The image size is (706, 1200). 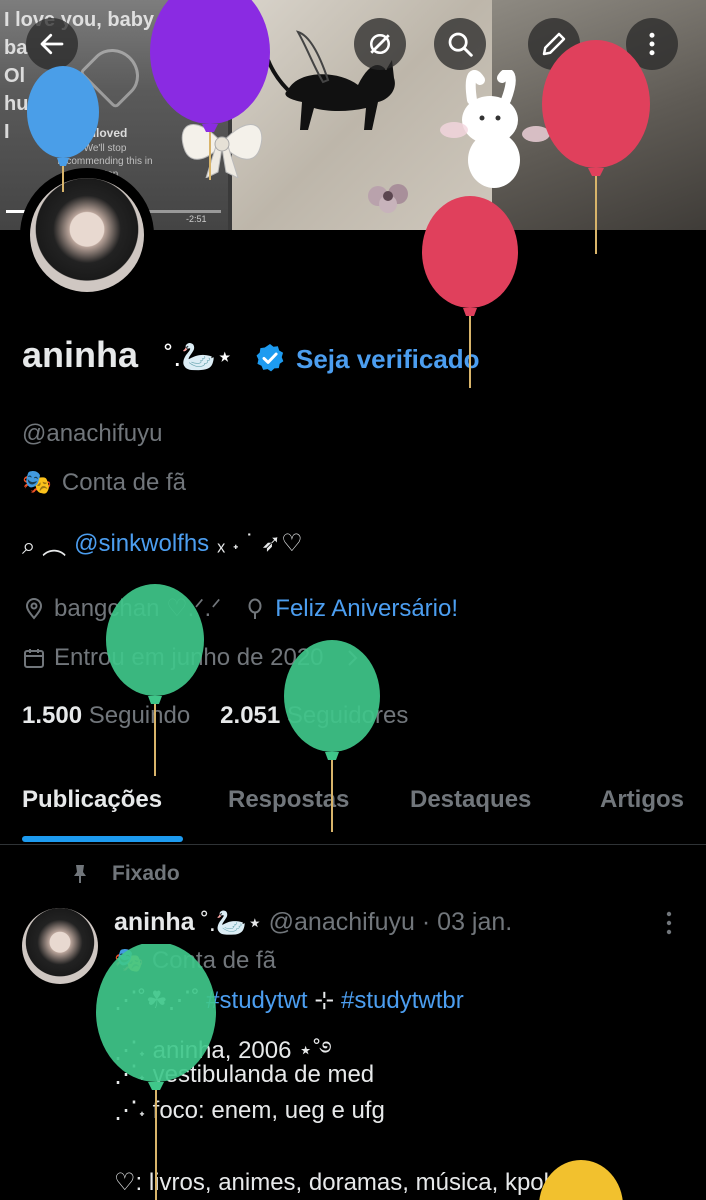 I want to click on bio-prefix: ⌕ ︵, so click(x=44, y=546).